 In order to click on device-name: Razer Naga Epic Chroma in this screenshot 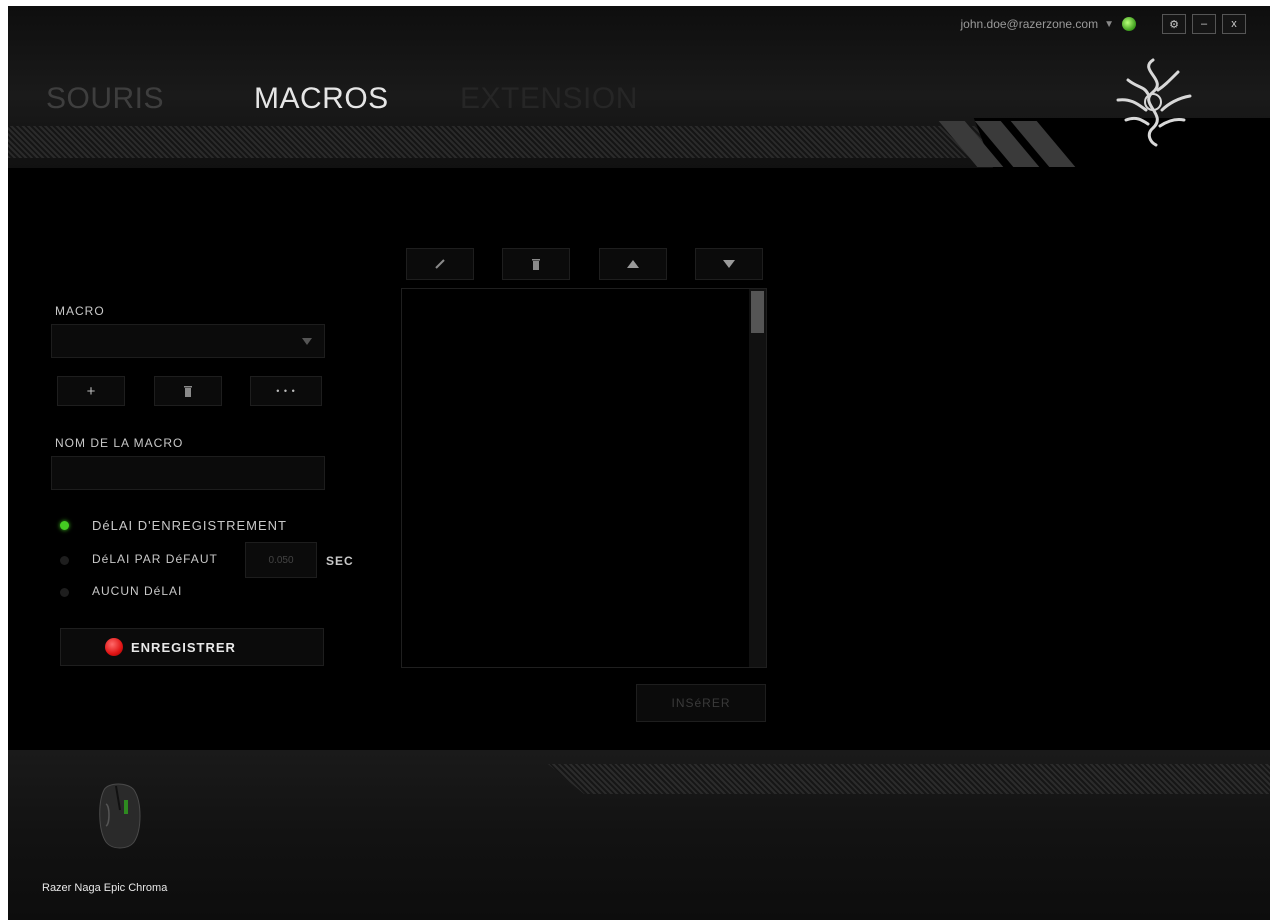, I will do `click(105, 888)`.